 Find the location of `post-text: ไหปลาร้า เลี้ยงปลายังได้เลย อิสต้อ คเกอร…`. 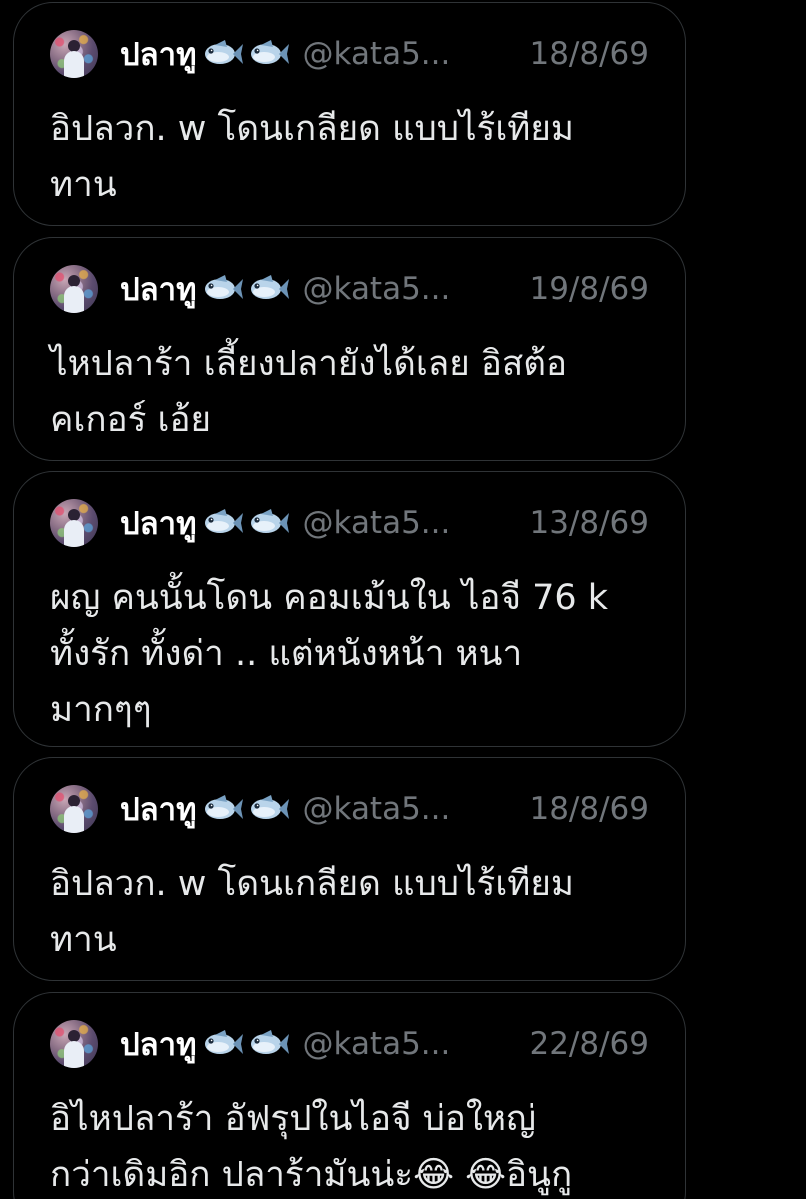

post-text: ไหปลาร้า เลี้ยงปลายังได้เลย อิสต้อ คเกอร… is located at coordinates (309, 392).